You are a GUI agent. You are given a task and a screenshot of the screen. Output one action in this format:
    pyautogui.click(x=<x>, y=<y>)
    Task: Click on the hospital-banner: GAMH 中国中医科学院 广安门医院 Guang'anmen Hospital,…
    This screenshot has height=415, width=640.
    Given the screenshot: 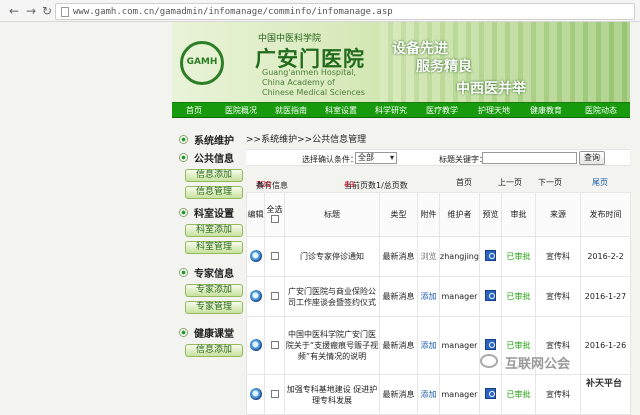 What is the action you would take?
    pyautogui.click(x=401, y=62)
    